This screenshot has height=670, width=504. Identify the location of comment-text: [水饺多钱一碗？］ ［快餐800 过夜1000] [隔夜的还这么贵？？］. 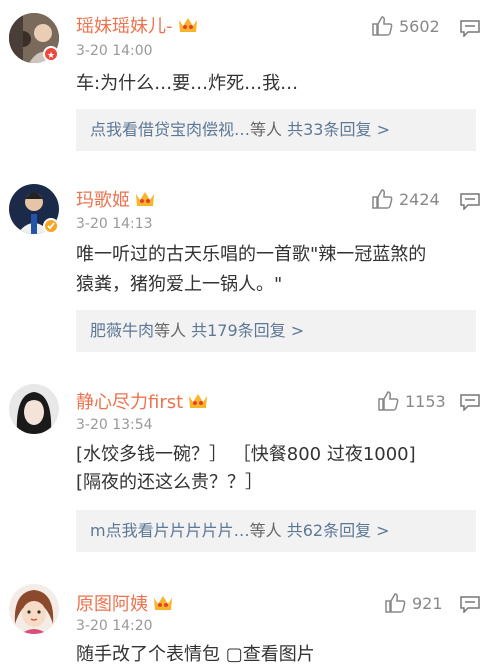
(246, 468).